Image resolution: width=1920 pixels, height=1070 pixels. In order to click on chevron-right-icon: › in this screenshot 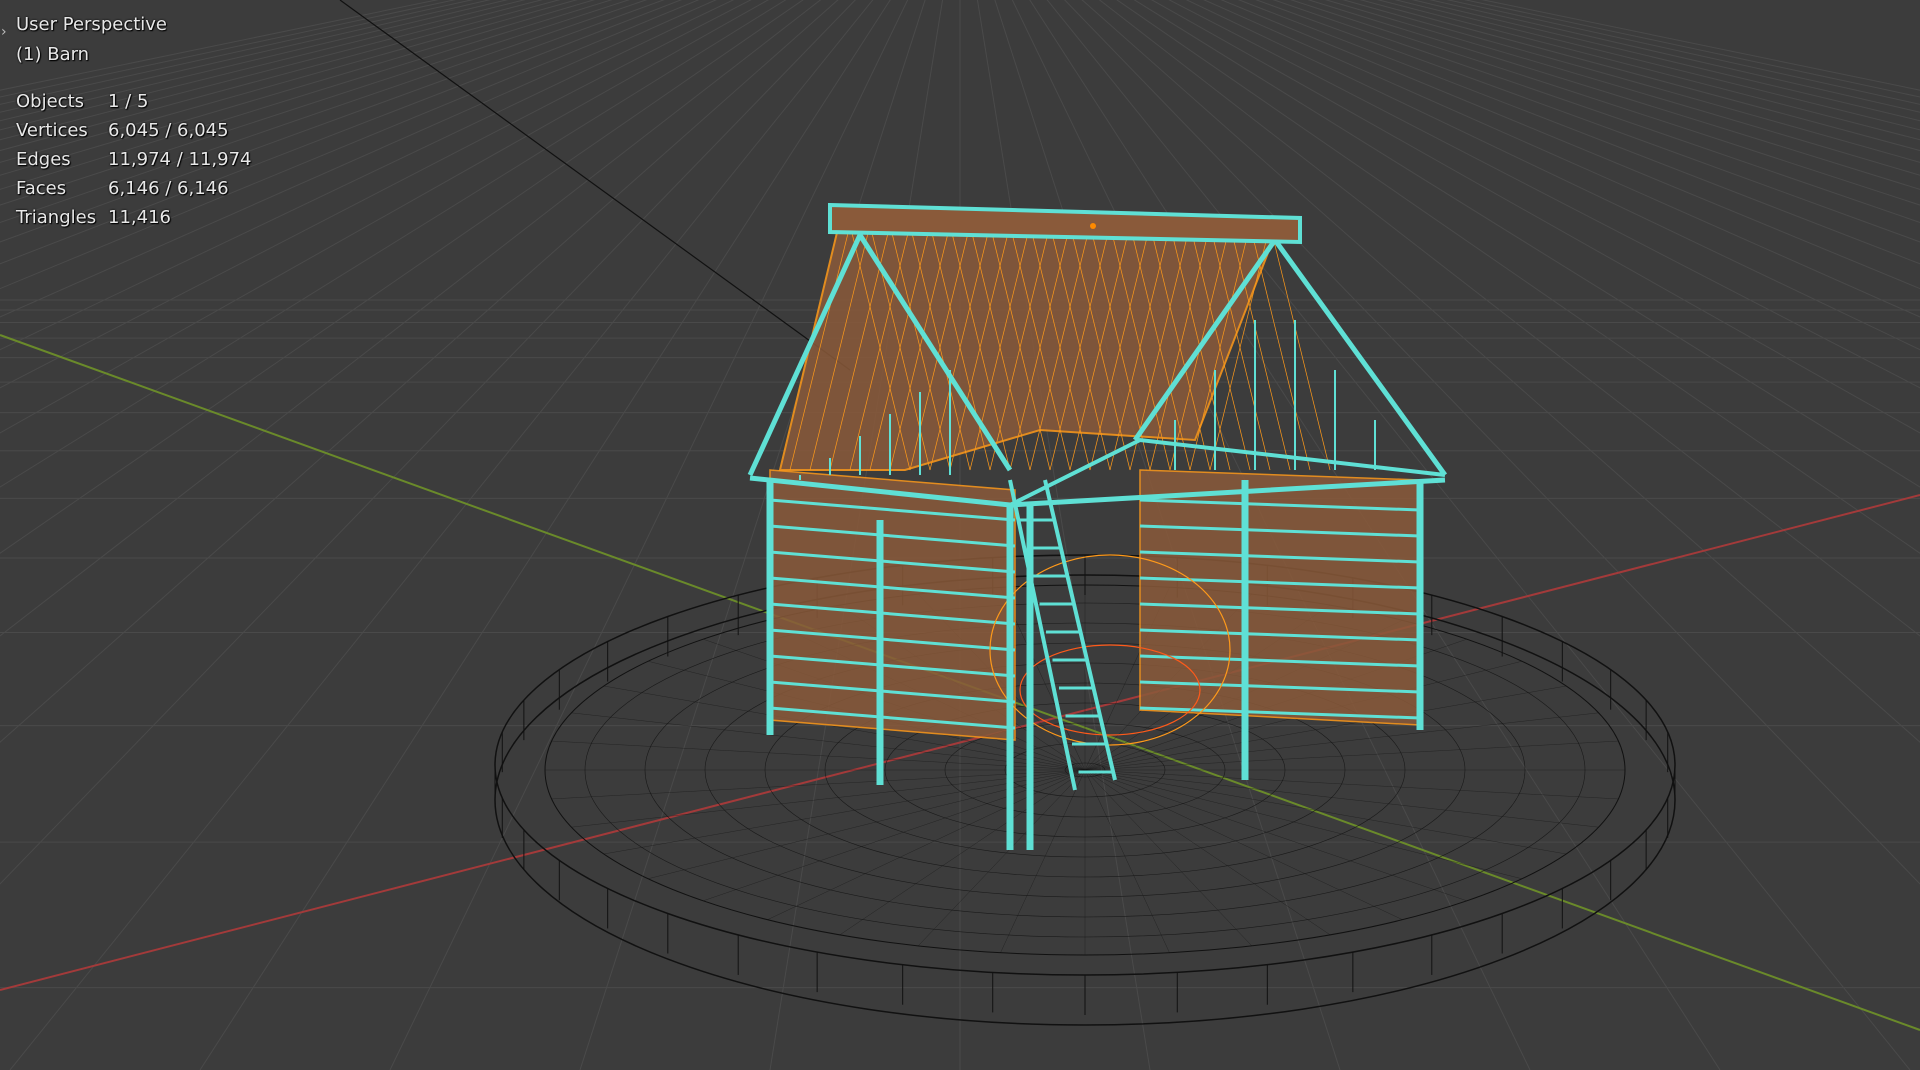, I will do `click(4, 32)`.